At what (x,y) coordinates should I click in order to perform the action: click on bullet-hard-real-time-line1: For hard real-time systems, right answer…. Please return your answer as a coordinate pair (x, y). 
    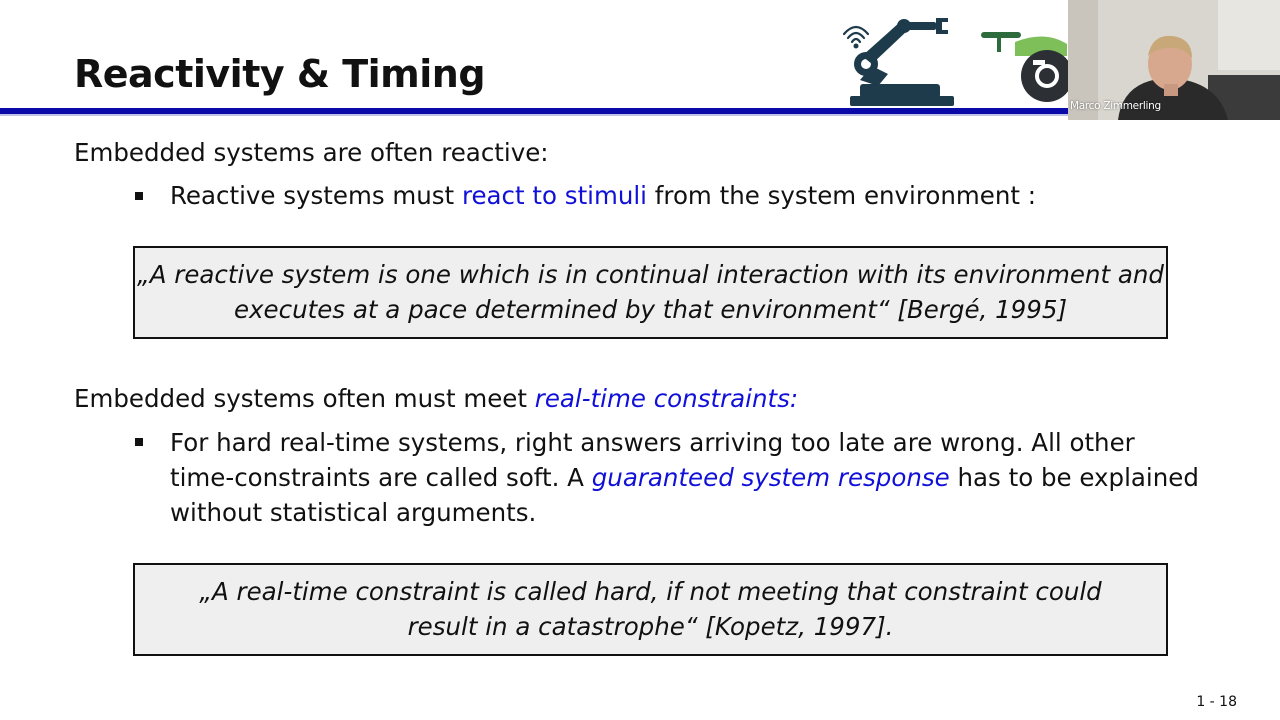
    Looking at the image, I should click on (652, 442).